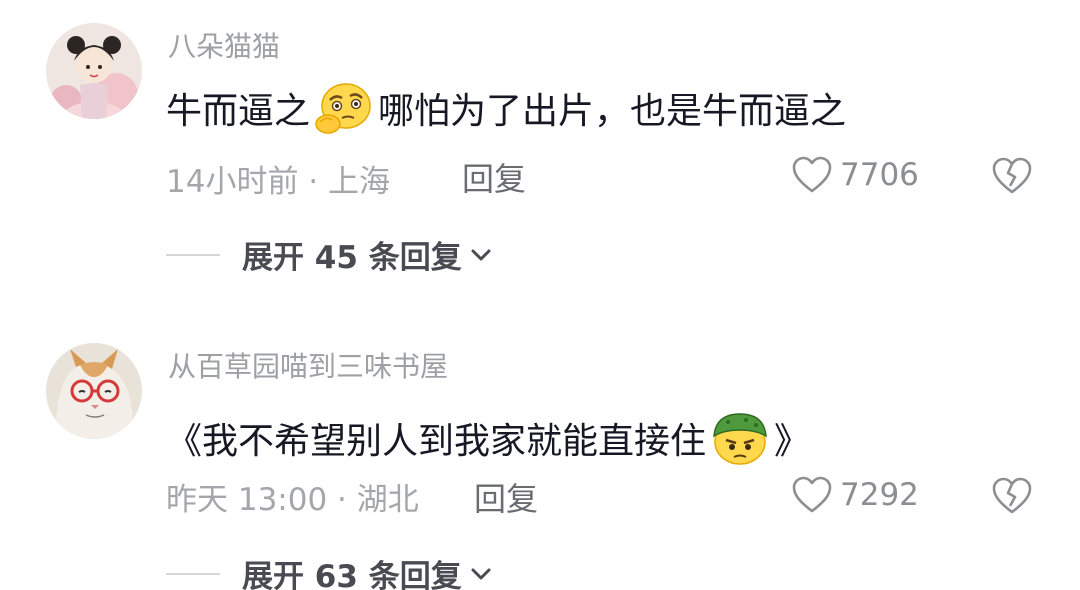 The image size is (1080, 590). What do you see at coordinates (292, 500) in the screenshot?
I see `comment-meta: 昨天 13:00 · 湖北` at bounding box center [292, 500].